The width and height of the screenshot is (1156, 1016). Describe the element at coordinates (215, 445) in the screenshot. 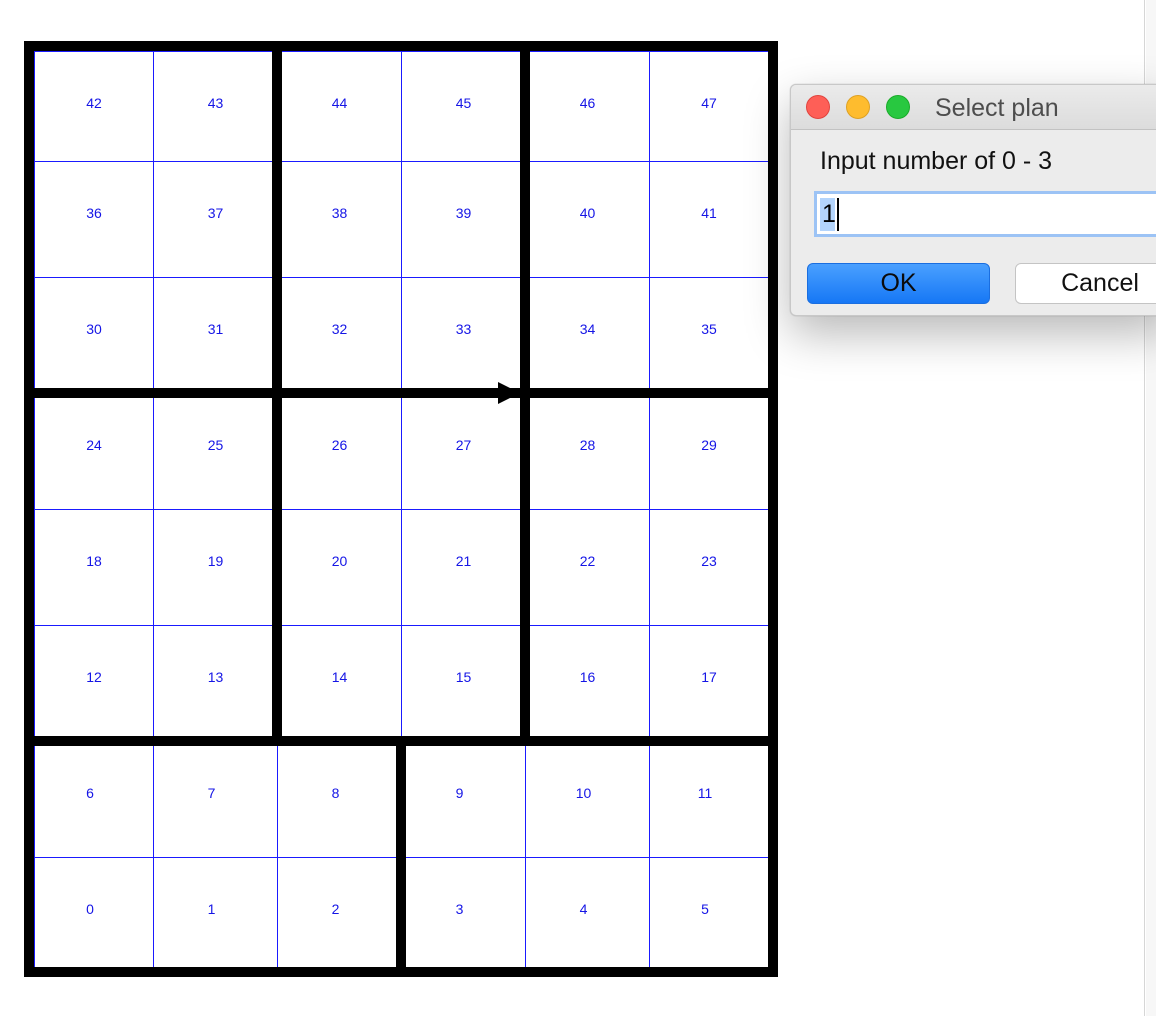

I see `cell-number: 25` at that location.